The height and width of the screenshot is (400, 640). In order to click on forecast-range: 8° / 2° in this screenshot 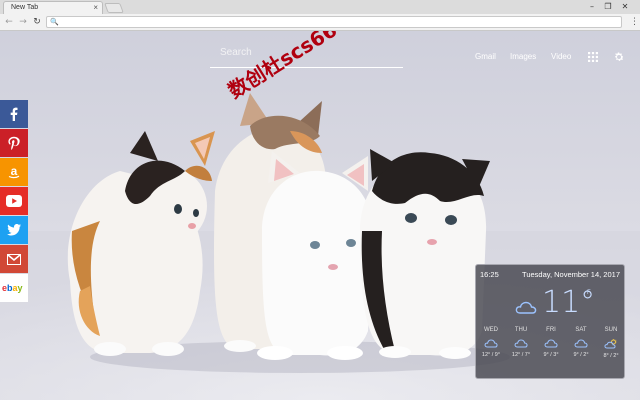, I will do `click(611, 356)`.